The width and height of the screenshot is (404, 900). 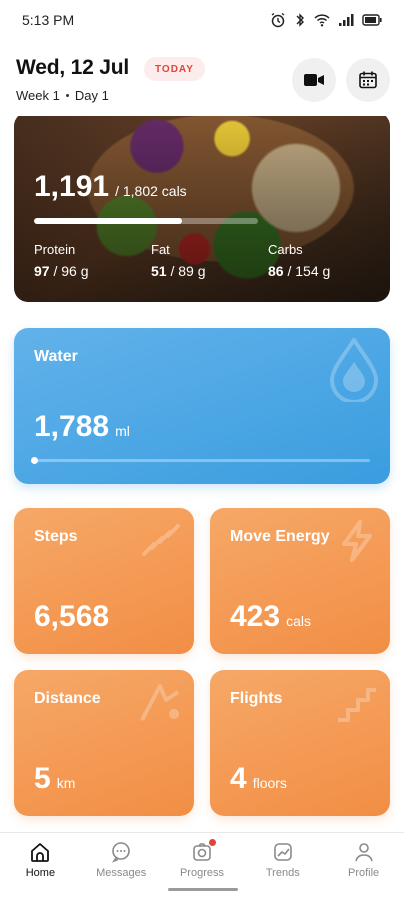 What do you see at coordinates (363, 873) in the screenshot?
I see `nav-label: Profile` at bounding box center [363, 873].